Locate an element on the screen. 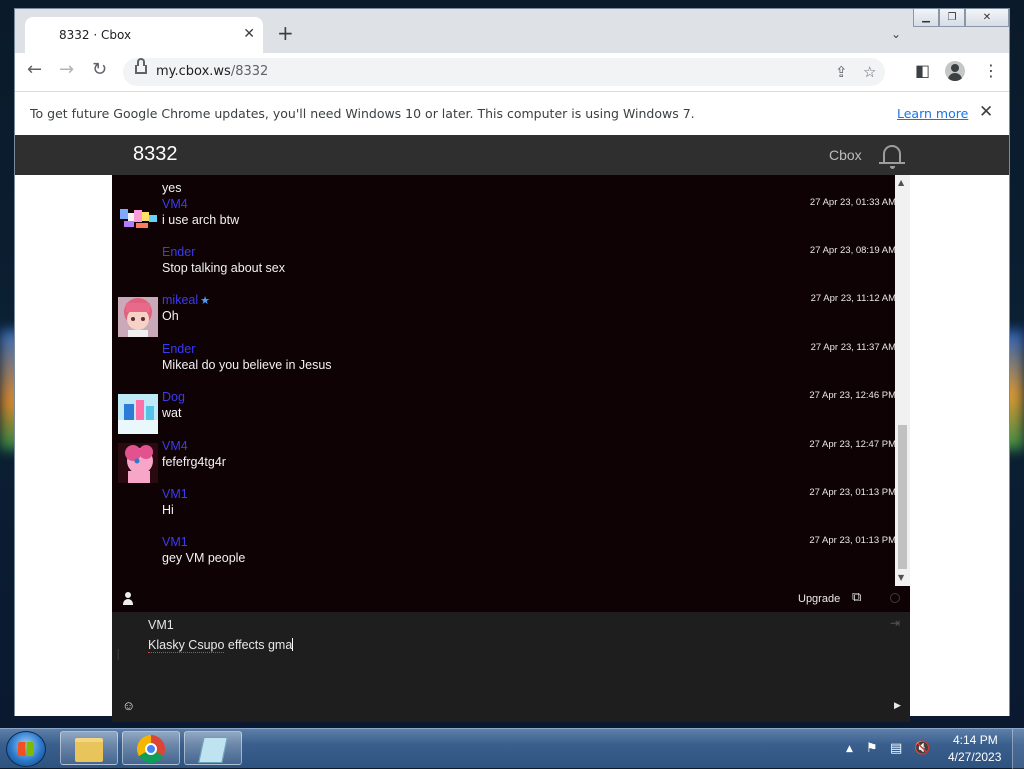 The image size is (1024, 769). cbox-title: 8332 is located at coordinates (155, 154).